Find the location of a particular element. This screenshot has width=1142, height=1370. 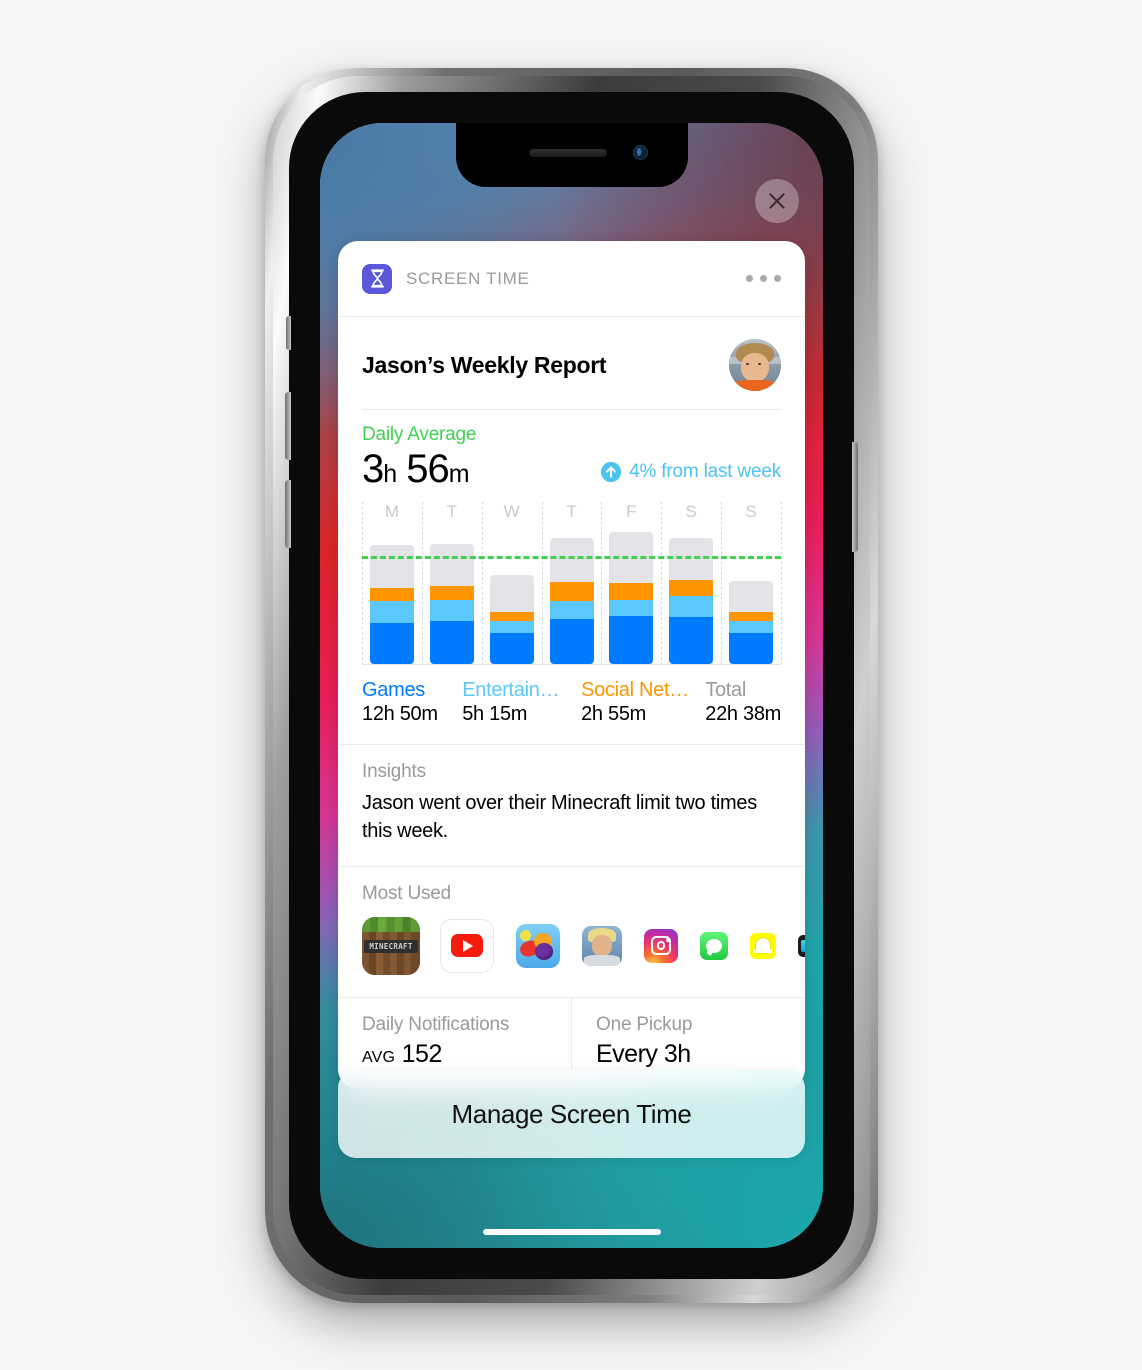

chart-day-label-1: T is located at coordinates (451, 511).